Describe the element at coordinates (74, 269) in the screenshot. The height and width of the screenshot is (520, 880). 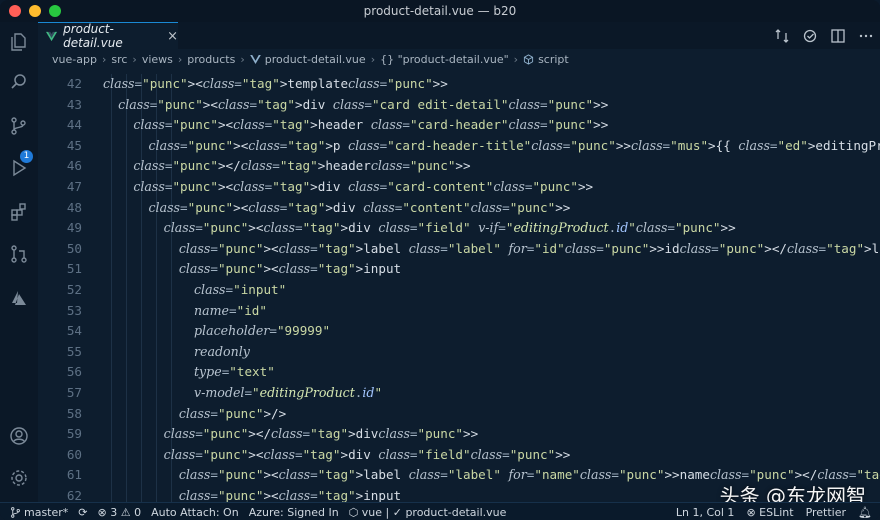
I see `line-number: 51` at that location.